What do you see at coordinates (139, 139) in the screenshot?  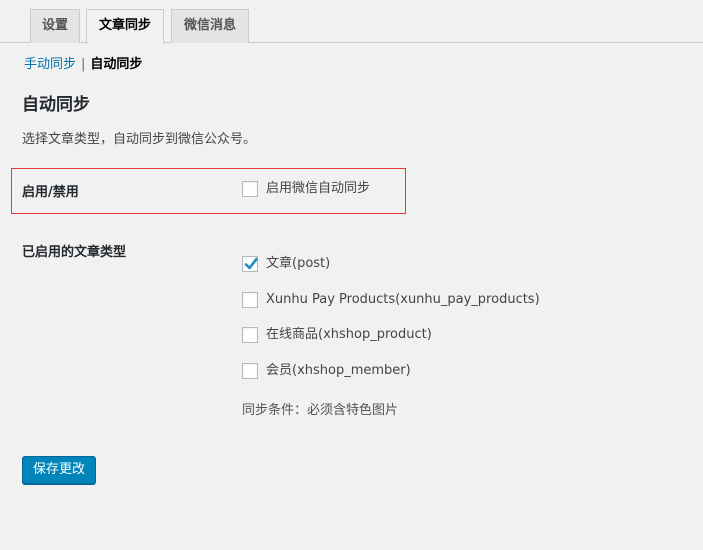 I see `page-description: 选择文章类型，自动同步到微信公众号。` at bounding box center [139, 139].